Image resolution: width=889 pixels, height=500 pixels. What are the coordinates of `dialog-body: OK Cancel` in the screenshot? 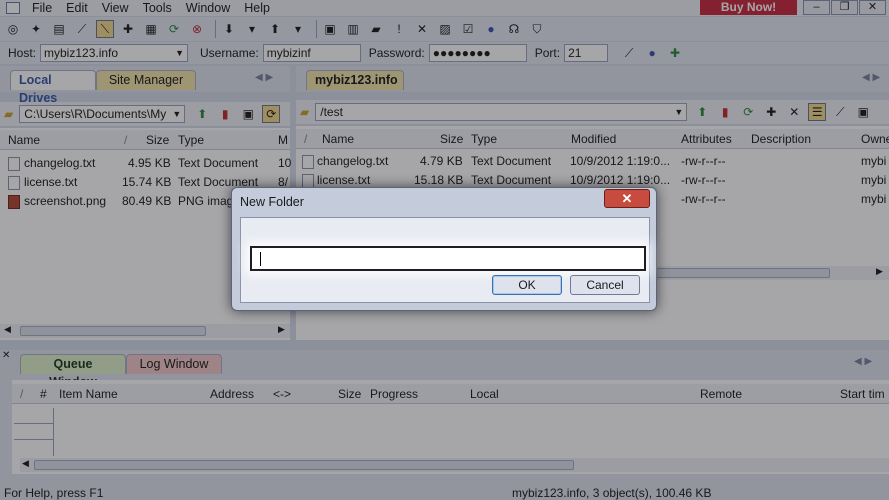 It's located at (445, 260).